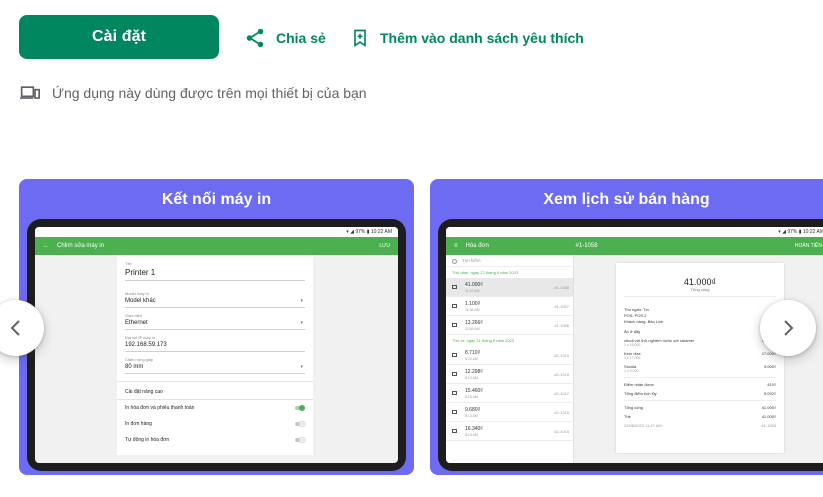  I want to click on app-bar: ← Chỉnh sửa máy in LƯU, so click(216, 246).